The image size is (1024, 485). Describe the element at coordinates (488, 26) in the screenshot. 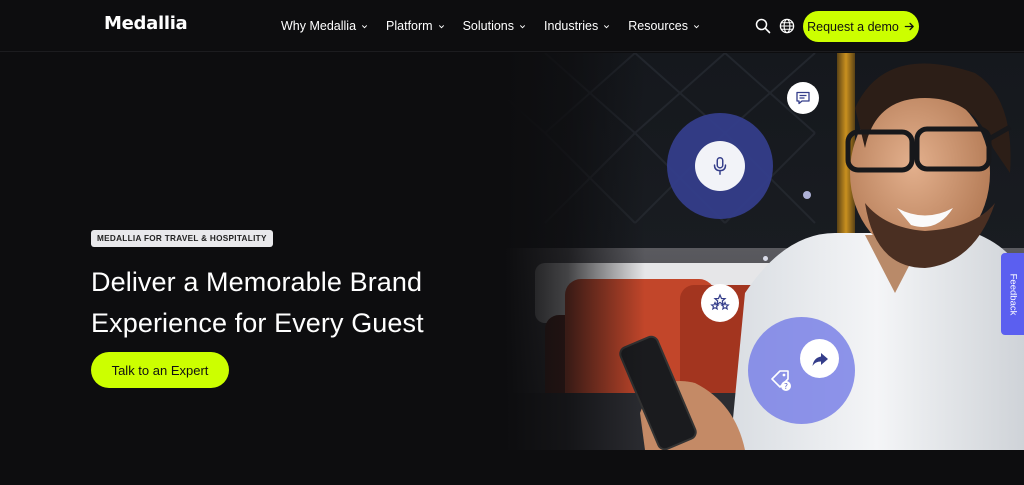

I see `nav-solutions-label: Solutions` at that location.